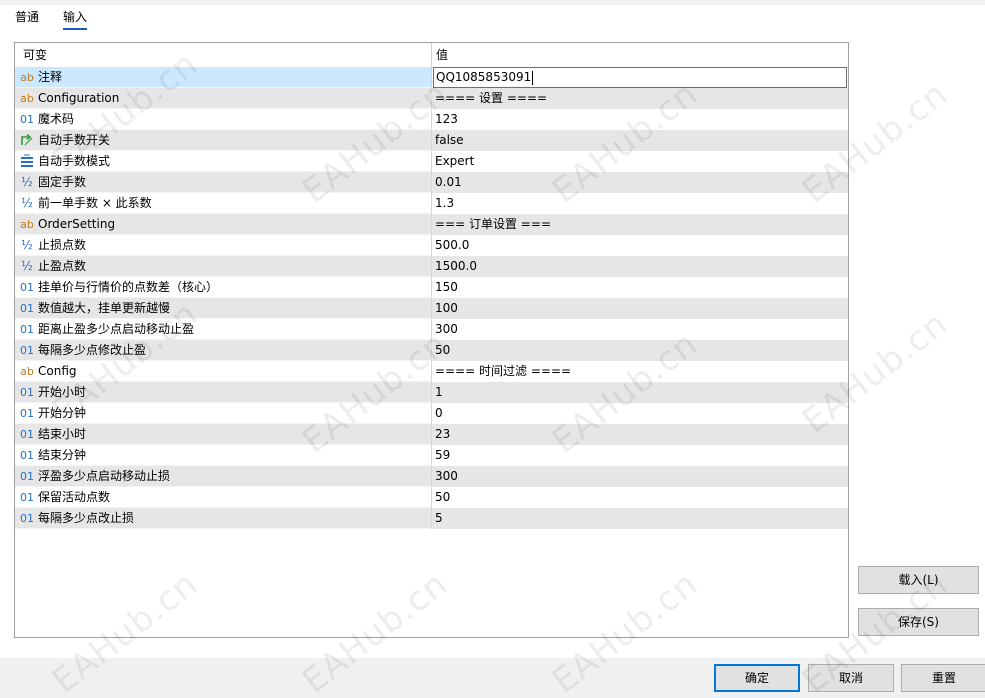  Describe the element at coordinates (918, 580) in the screenshot. I see `load-button: 载入(L)` at that location.